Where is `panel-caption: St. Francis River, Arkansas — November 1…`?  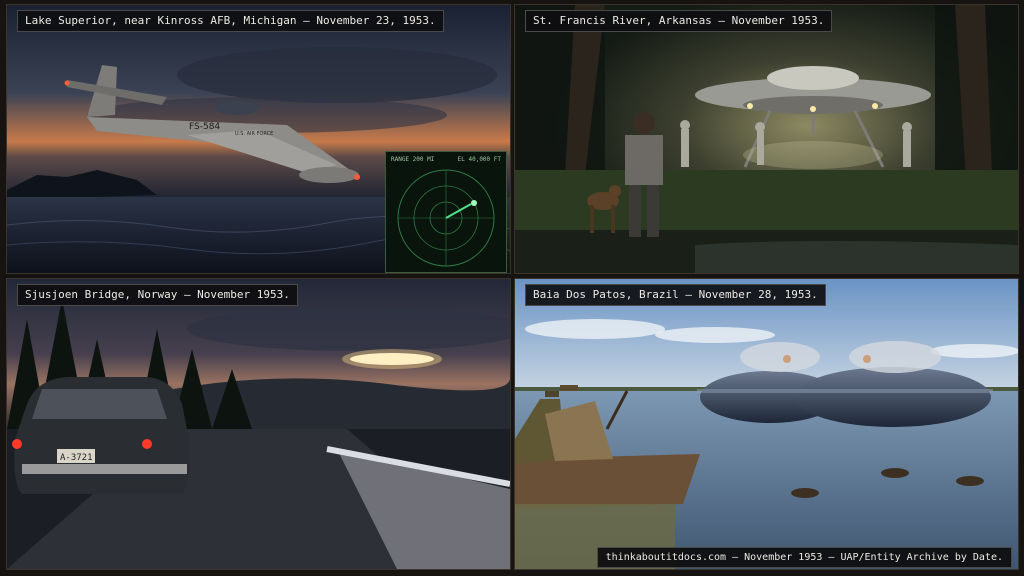 panel-caption: St. Francis River, Arkansas — November 1… is located at coordinates (679, 21).